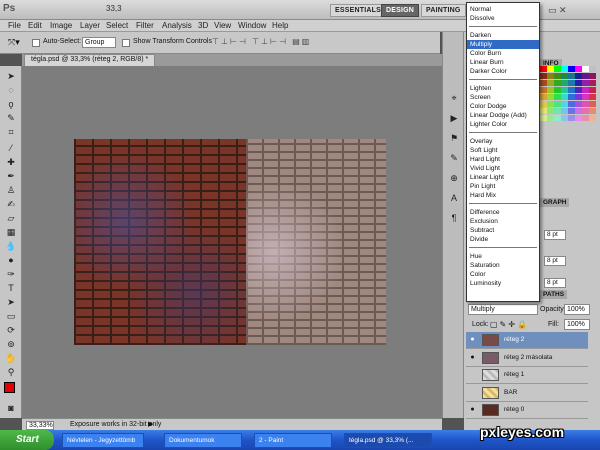  What do you see at coordinates (11, 288) in the screenshot?
I see `type-tool-icon: T` at bounding box center [11, 288].